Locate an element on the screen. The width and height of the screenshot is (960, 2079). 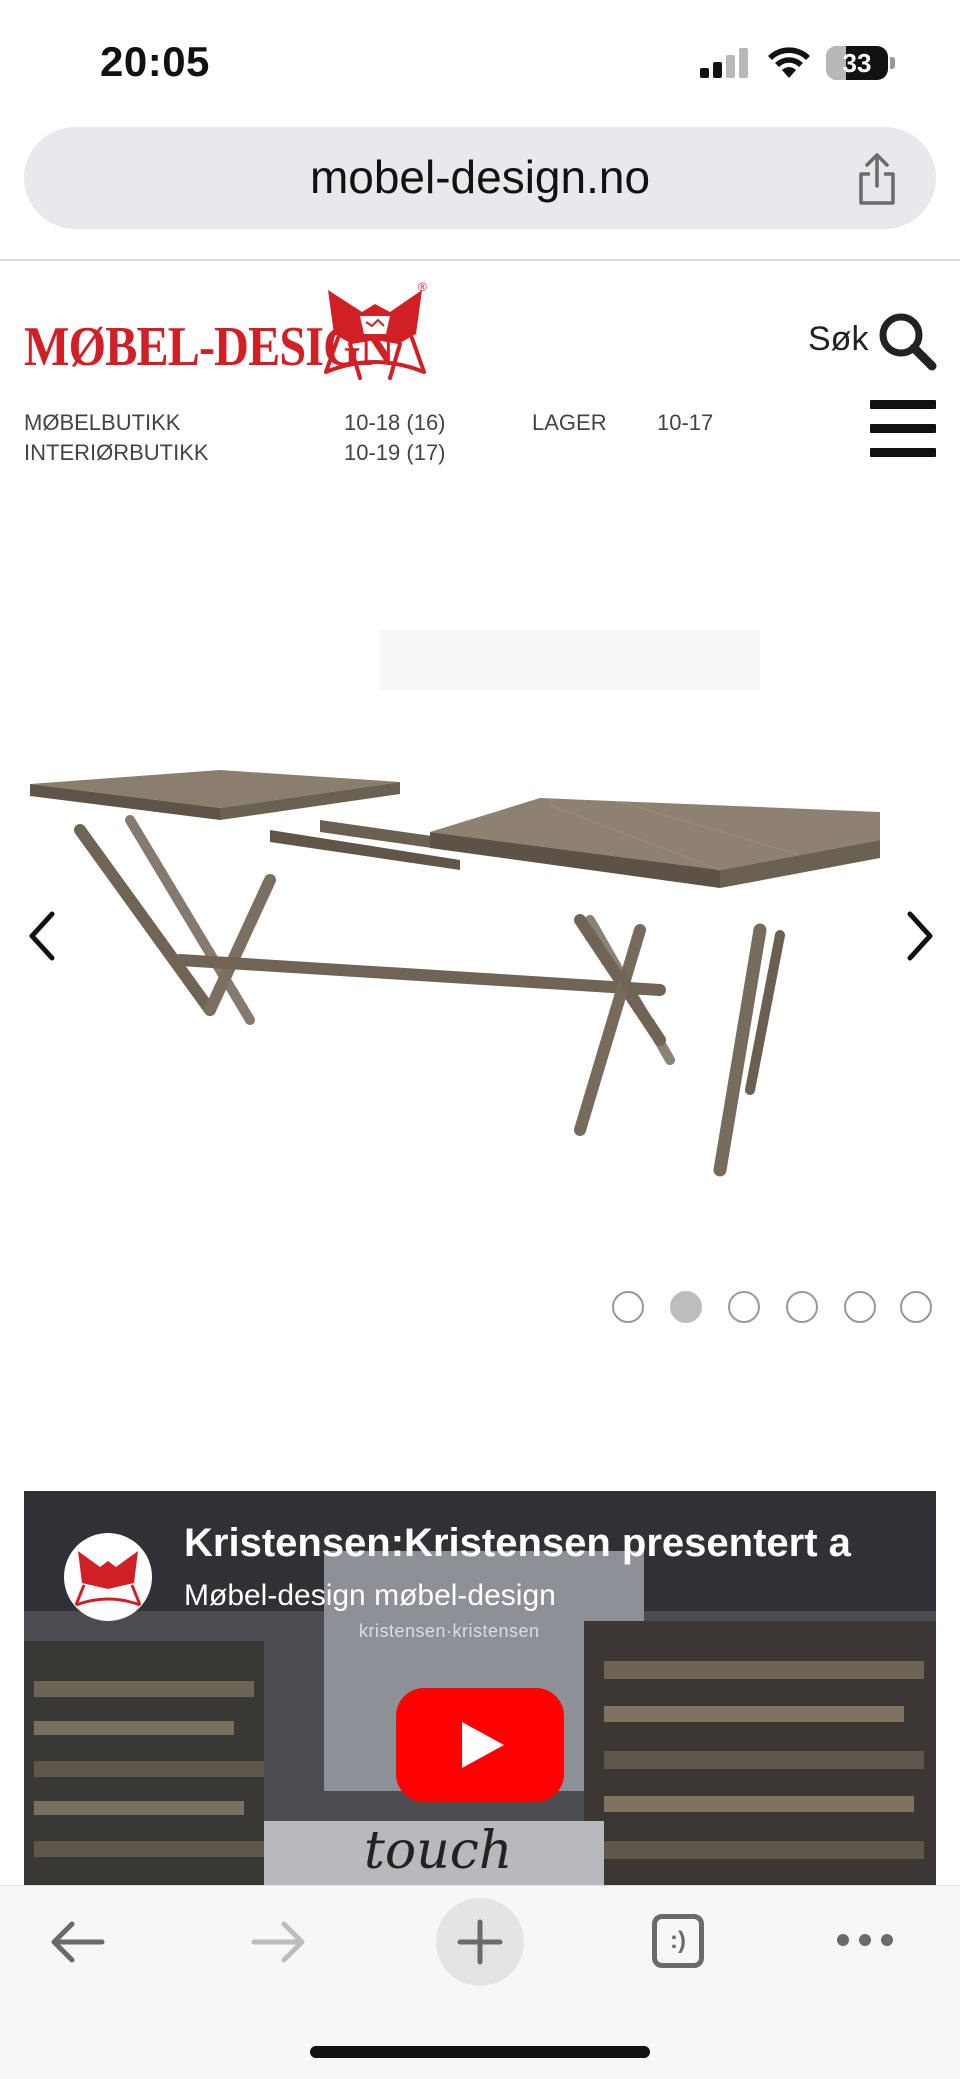
url-text: mobel-design.no is located at coordinates (480, 177).